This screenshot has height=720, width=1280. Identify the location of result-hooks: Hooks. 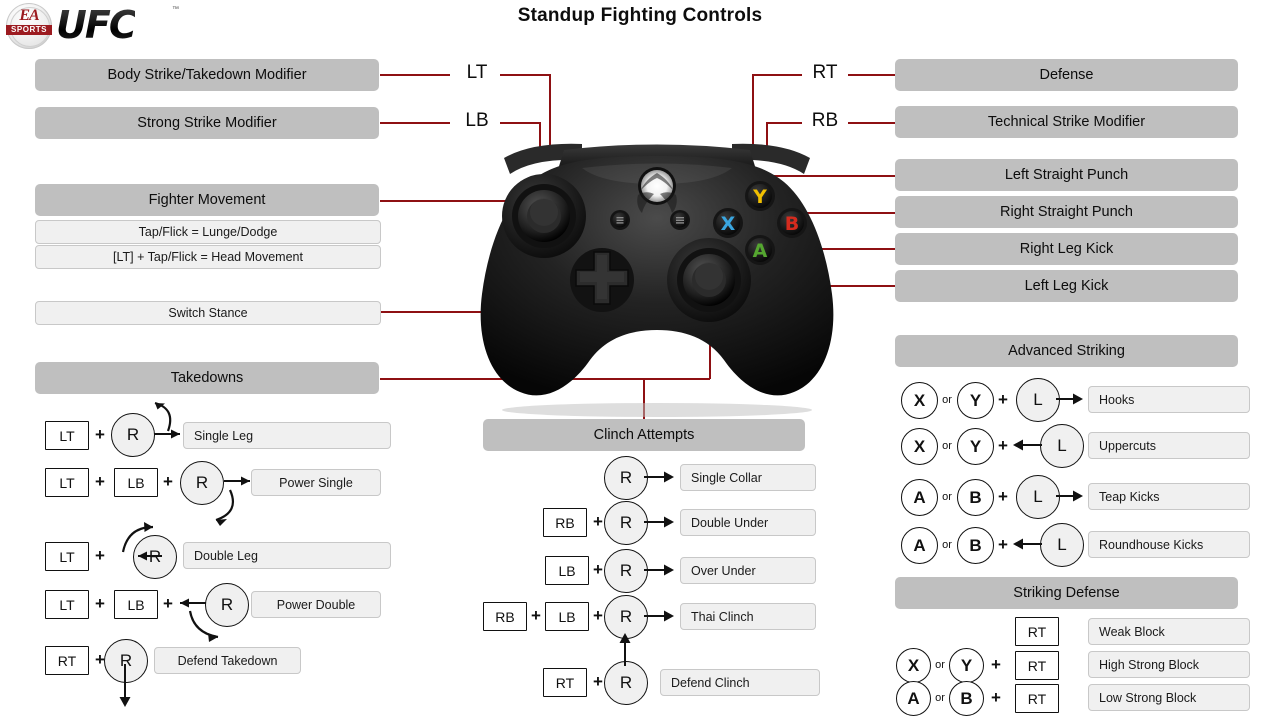
(1169, 399).